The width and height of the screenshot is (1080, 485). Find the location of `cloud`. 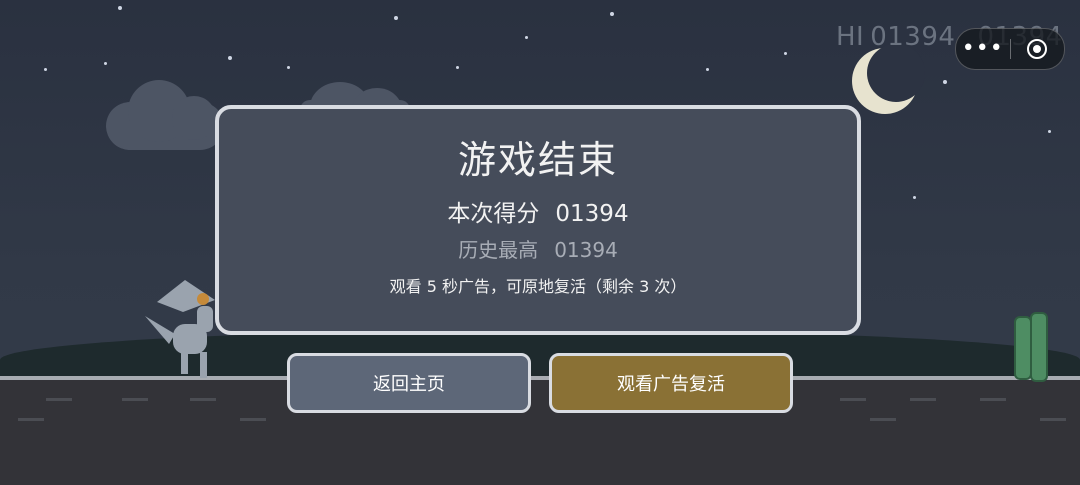

cloud is located at coordinates (165, 115).